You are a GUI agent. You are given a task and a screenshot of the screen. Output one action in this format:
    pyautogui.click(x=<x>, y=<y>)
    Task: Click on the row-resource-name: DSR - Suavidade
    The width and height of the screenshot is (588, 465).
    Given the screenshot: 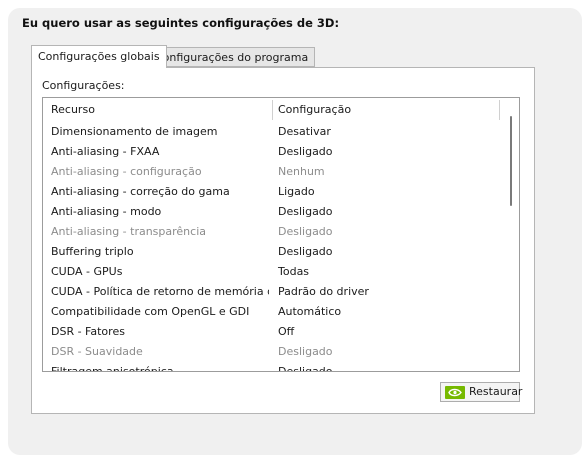 What is the action you would take?
    pyautogui.click(x=97, y=351)
    